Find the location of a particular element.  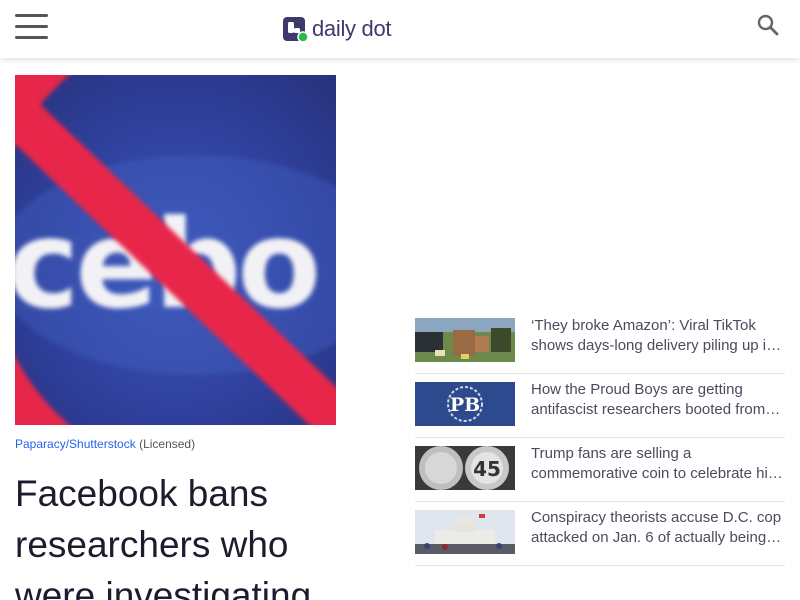

logo-text: daily dot is located at coordinates (352, 28).